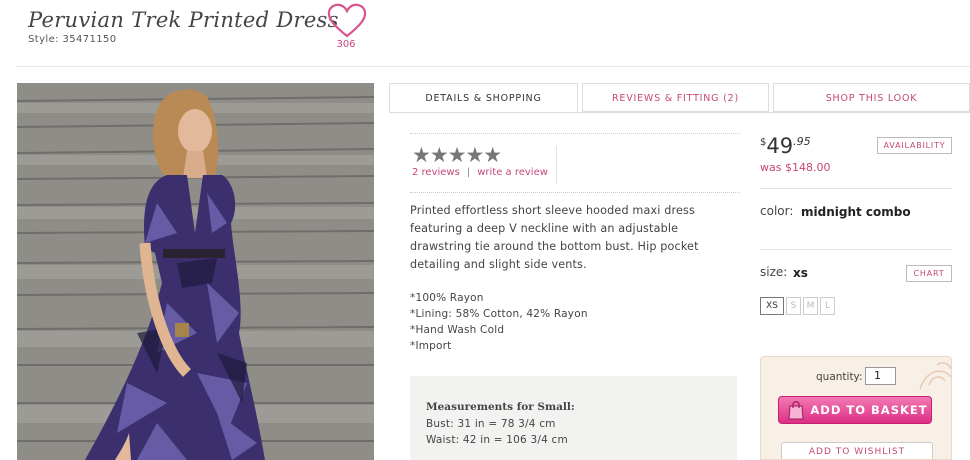  What do you see at coordinates (800, 273) in the screenshot?
I see `size-value: xs` at bounding box center [800, 273].